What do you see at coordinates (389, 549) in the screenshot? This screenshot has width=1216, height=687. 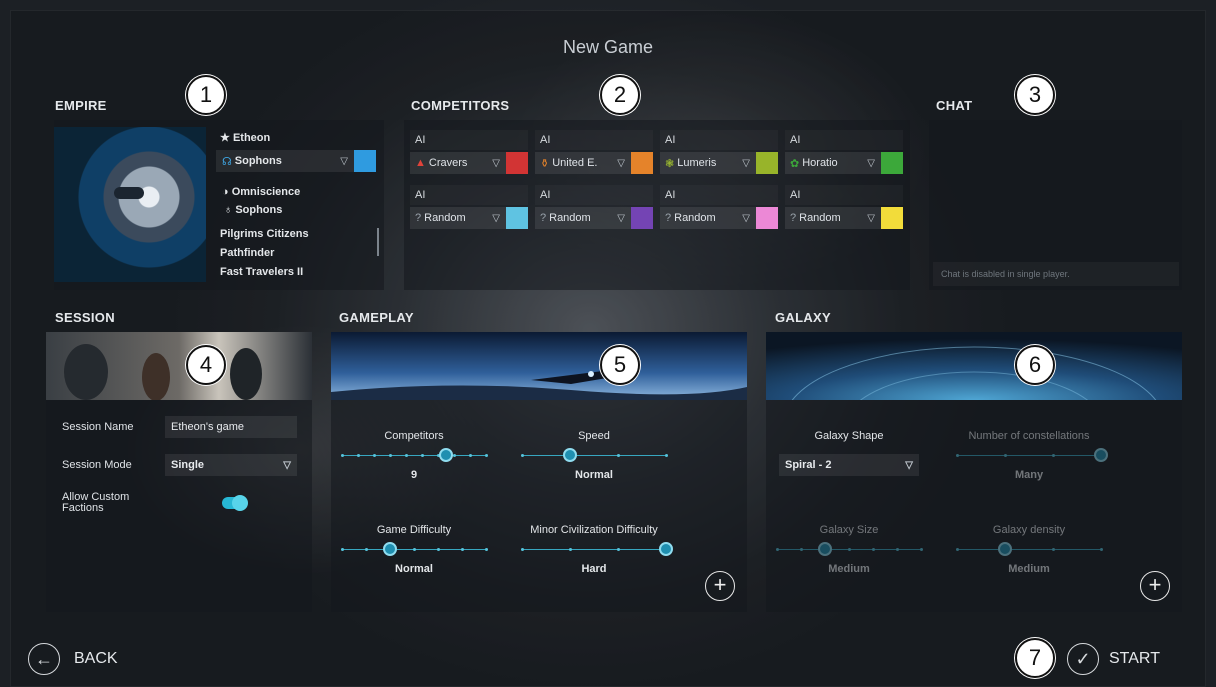 I see `game-difficulty-slider-handle` at bounding box center [389, 549].